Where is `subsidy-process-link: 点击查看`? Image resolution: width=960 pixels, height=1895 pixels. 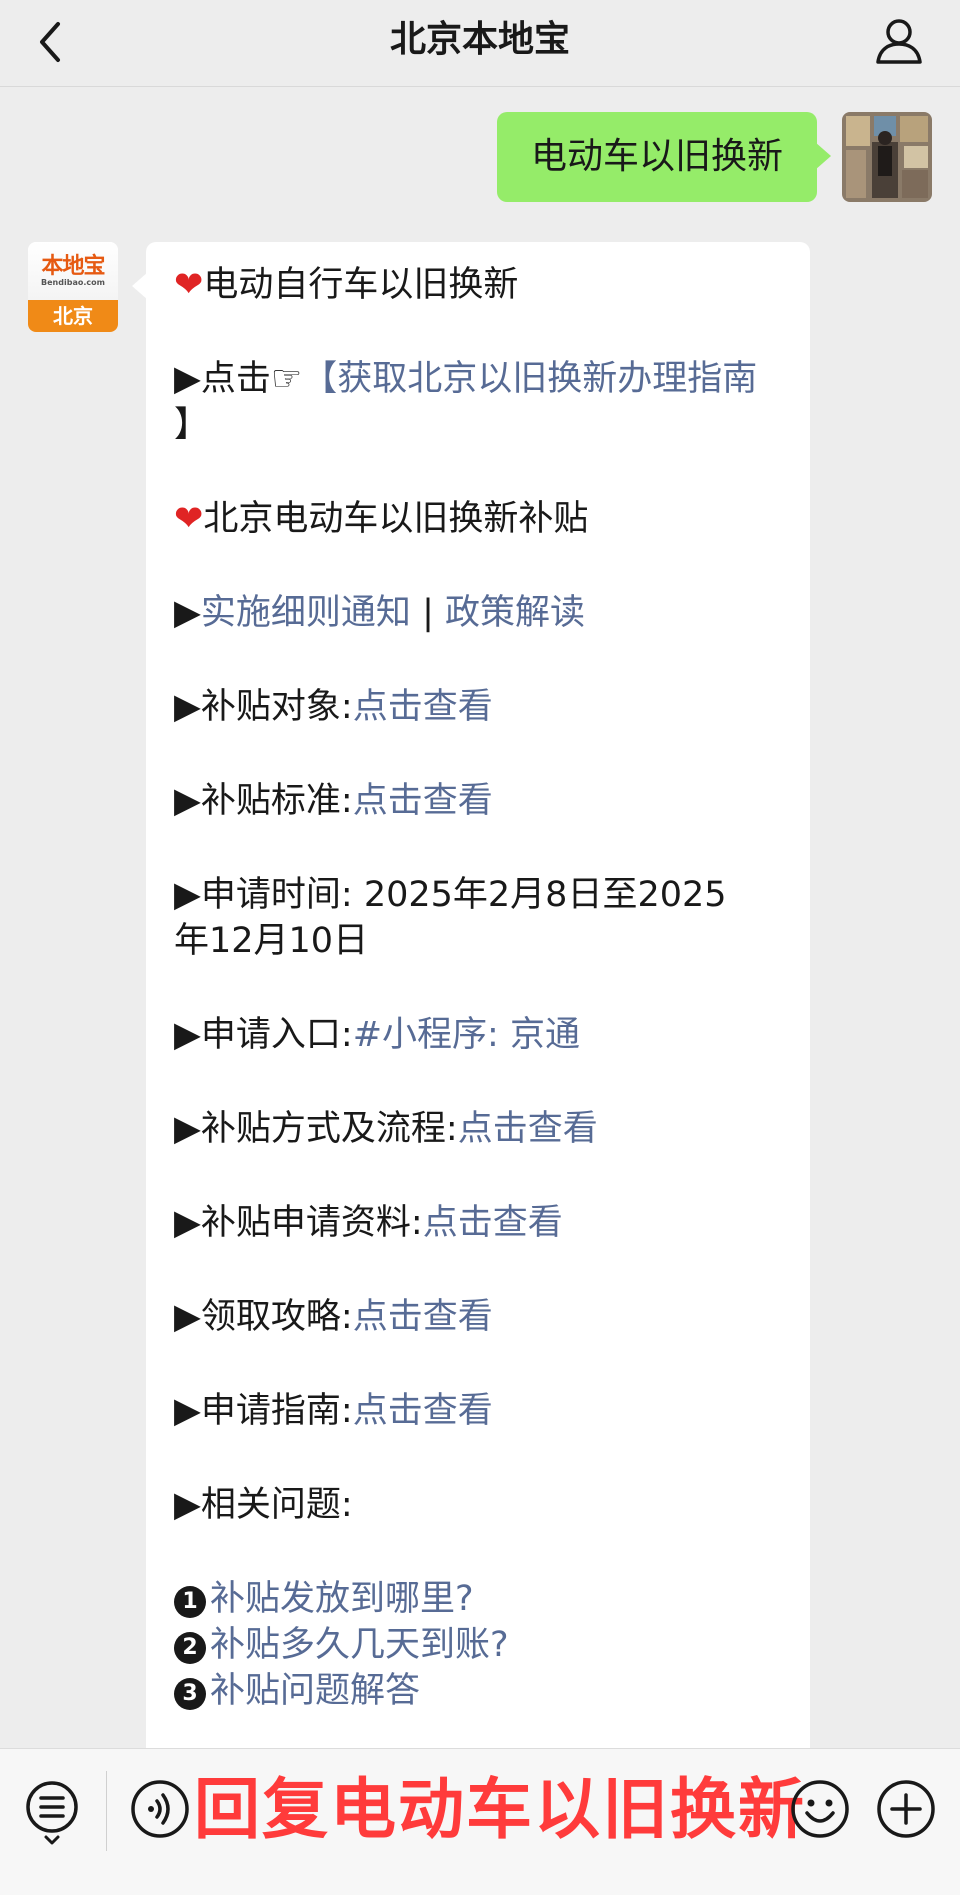 subsidy-process-link: 点击查看 is located at coordinates (528, 1129).